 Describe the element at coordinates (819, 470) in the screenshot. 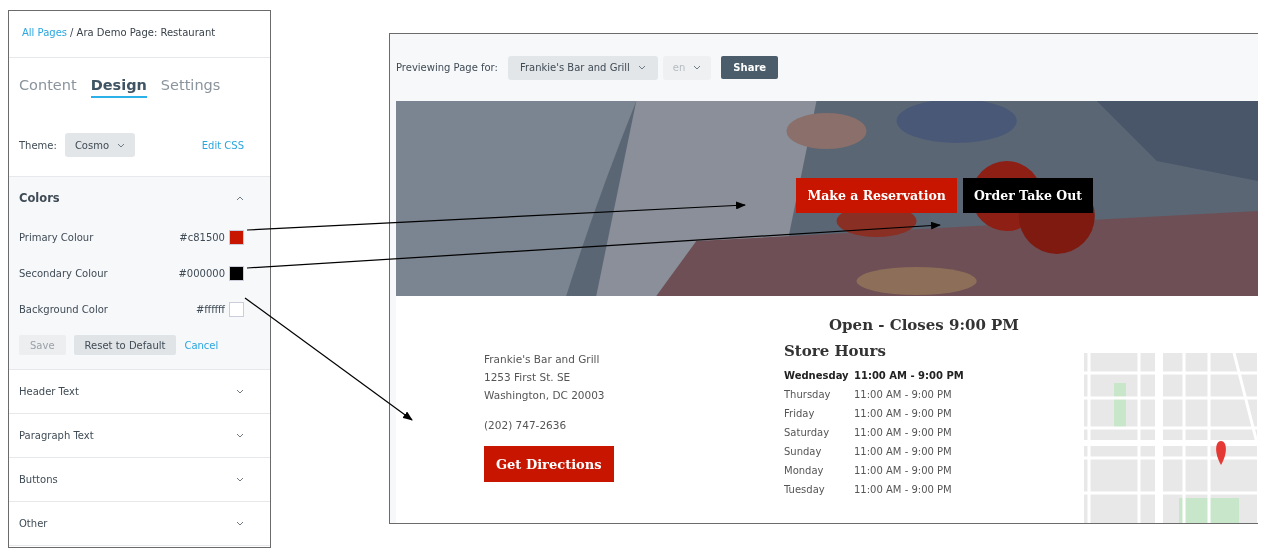

I see `hours-day: Monday` at that location.